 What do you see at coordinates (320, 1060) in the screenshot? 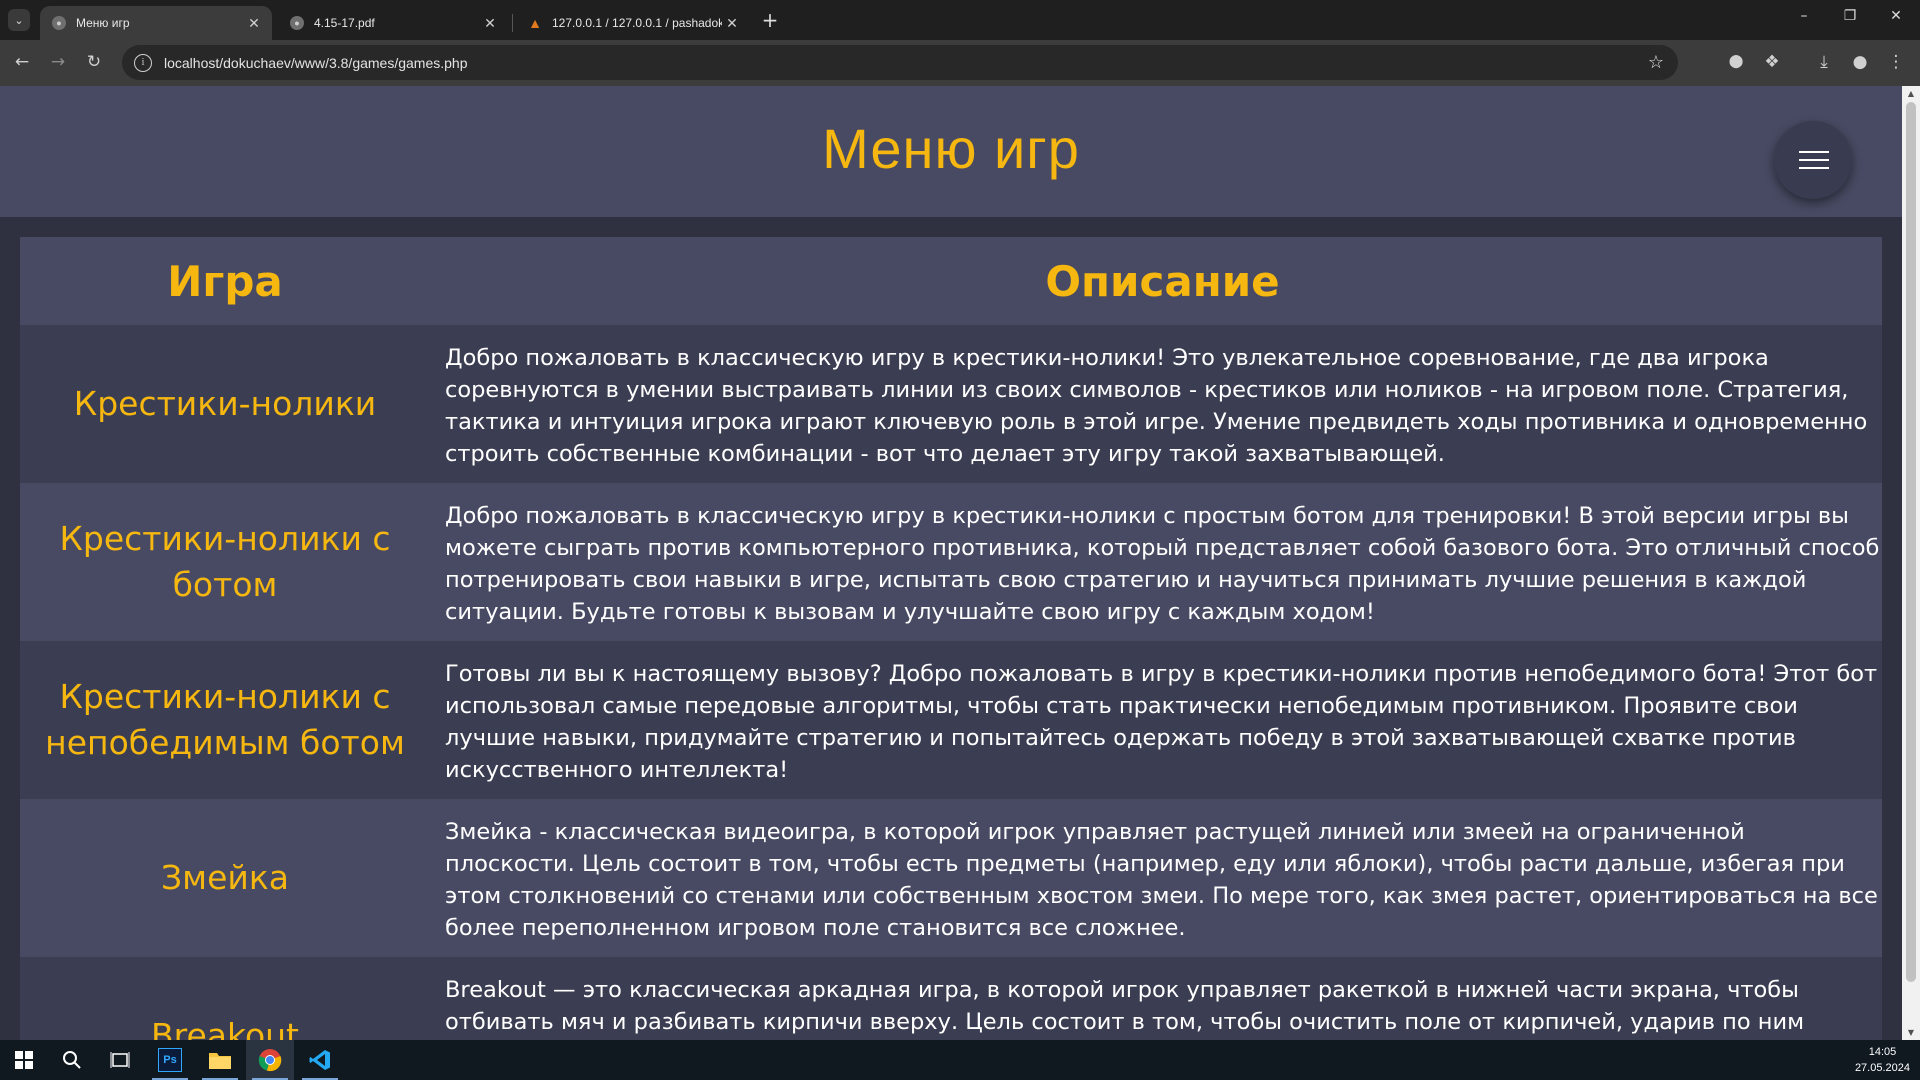
I see `vscode-icon` at bounding box center [320, 1060].